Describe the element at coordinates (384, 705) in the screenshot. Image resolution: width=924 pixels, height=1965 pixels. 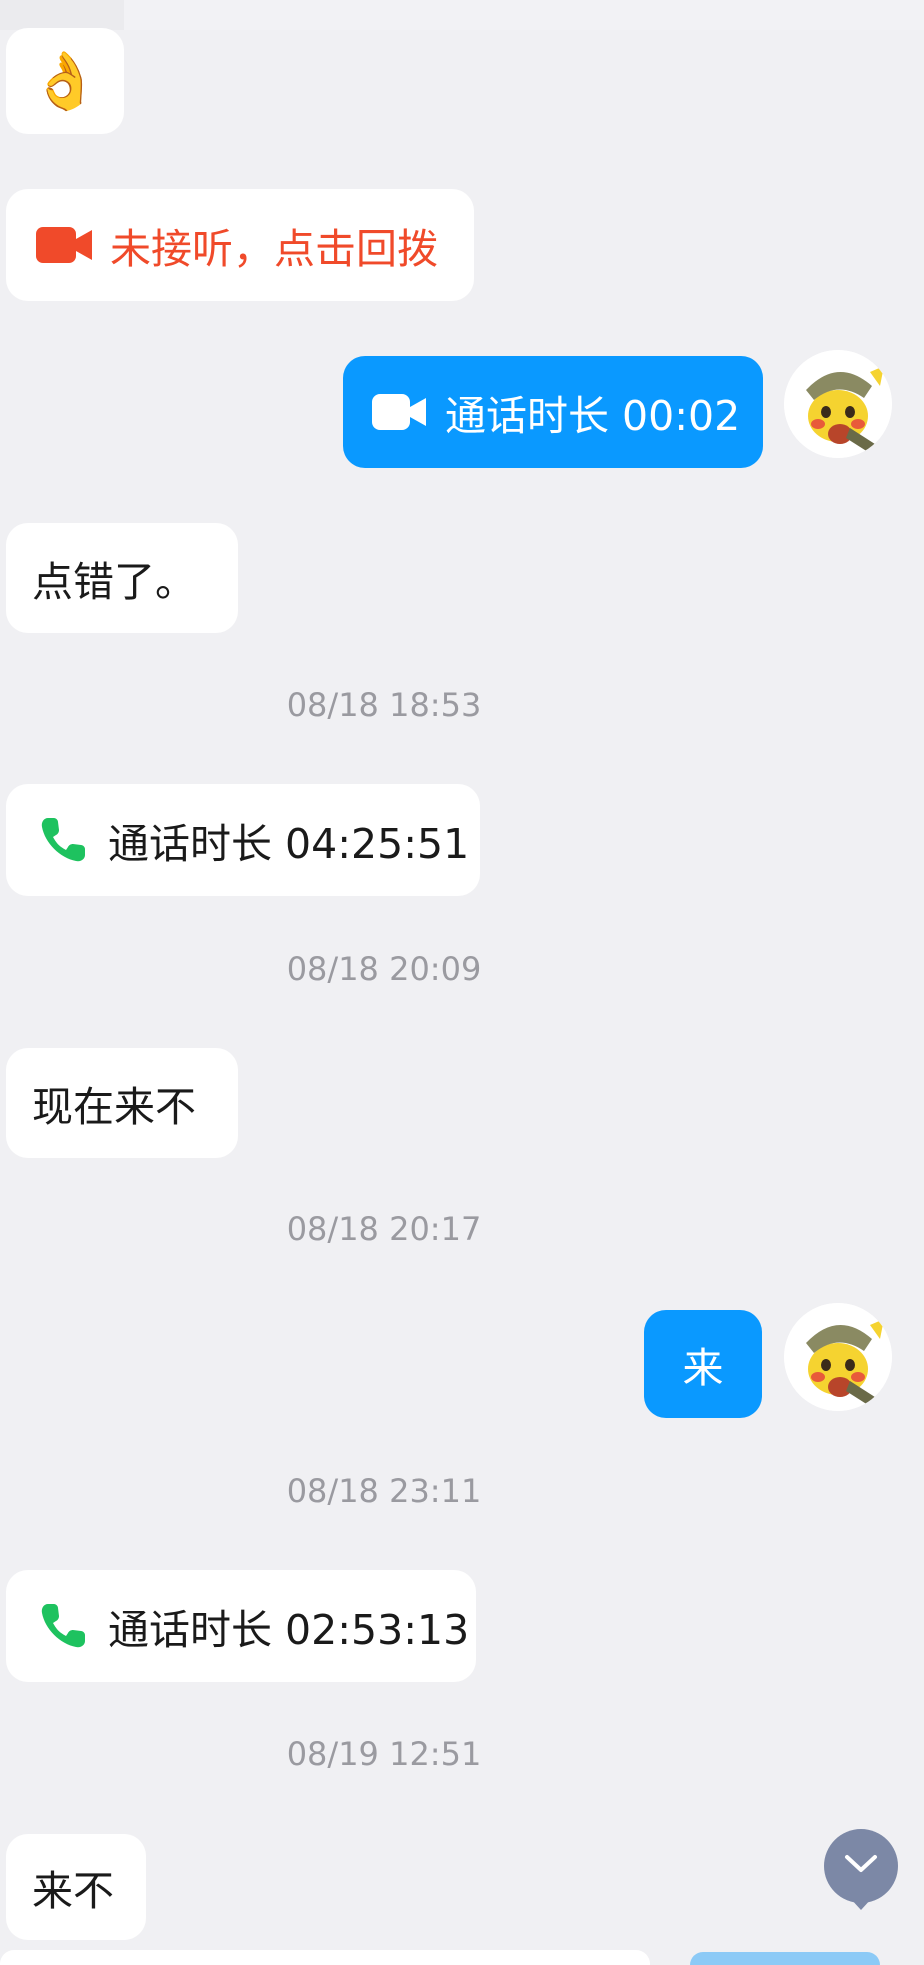
I see `timestamp: 08/18 18:53` at that location.